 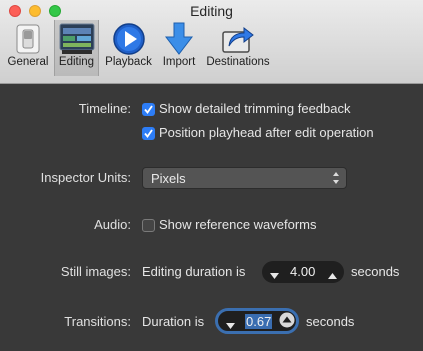 I want to click on switch-icon, so click(x=28, y=39).